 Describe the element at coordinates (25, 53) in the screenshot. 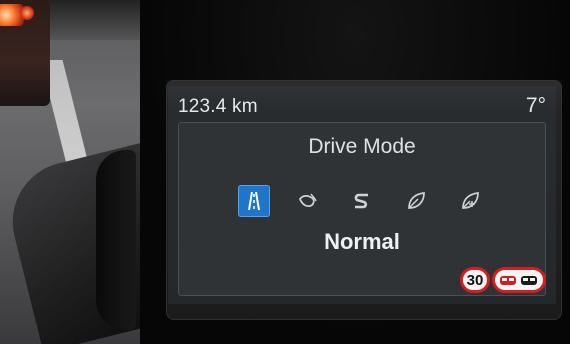

I see `car-ahead` at that location.